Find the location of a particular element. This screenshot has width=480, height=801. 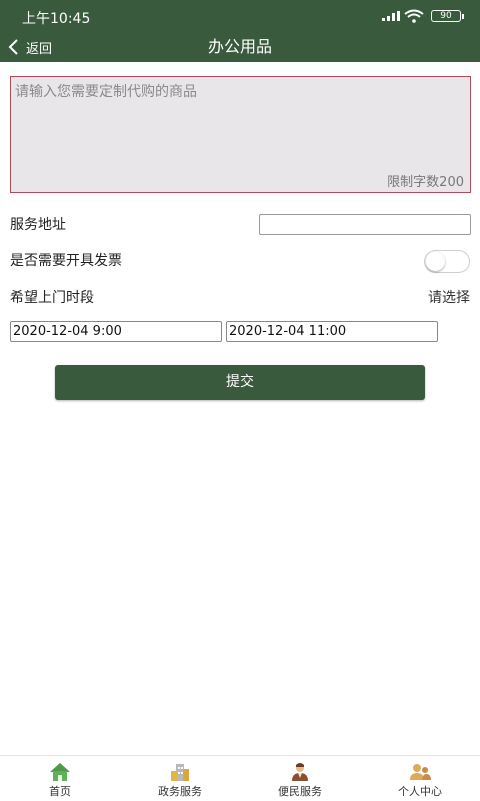

wifi-icon is located at coordinates (414, 16).